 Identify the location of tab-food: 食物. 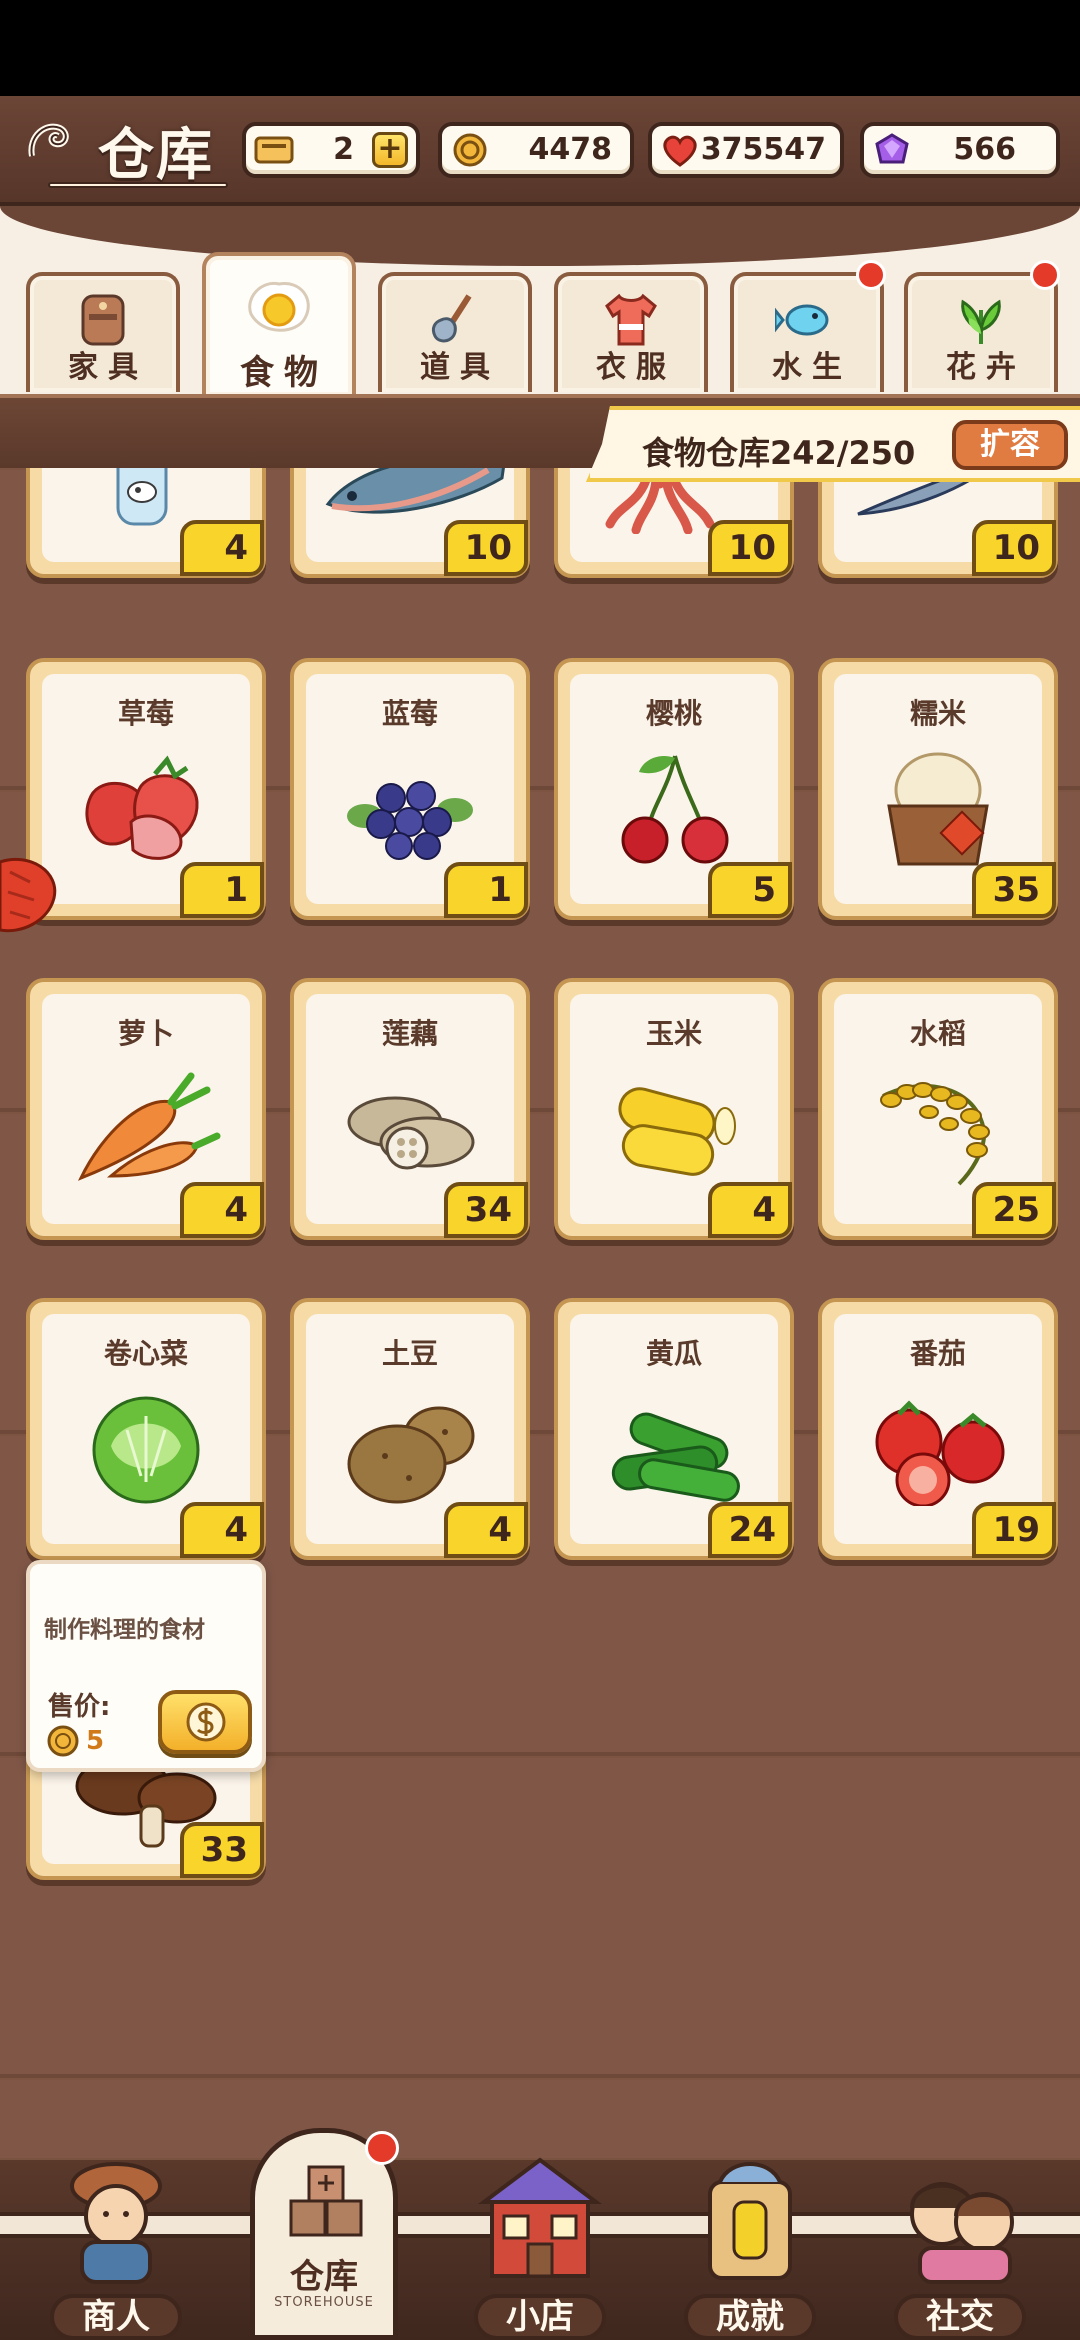
(279, 324).